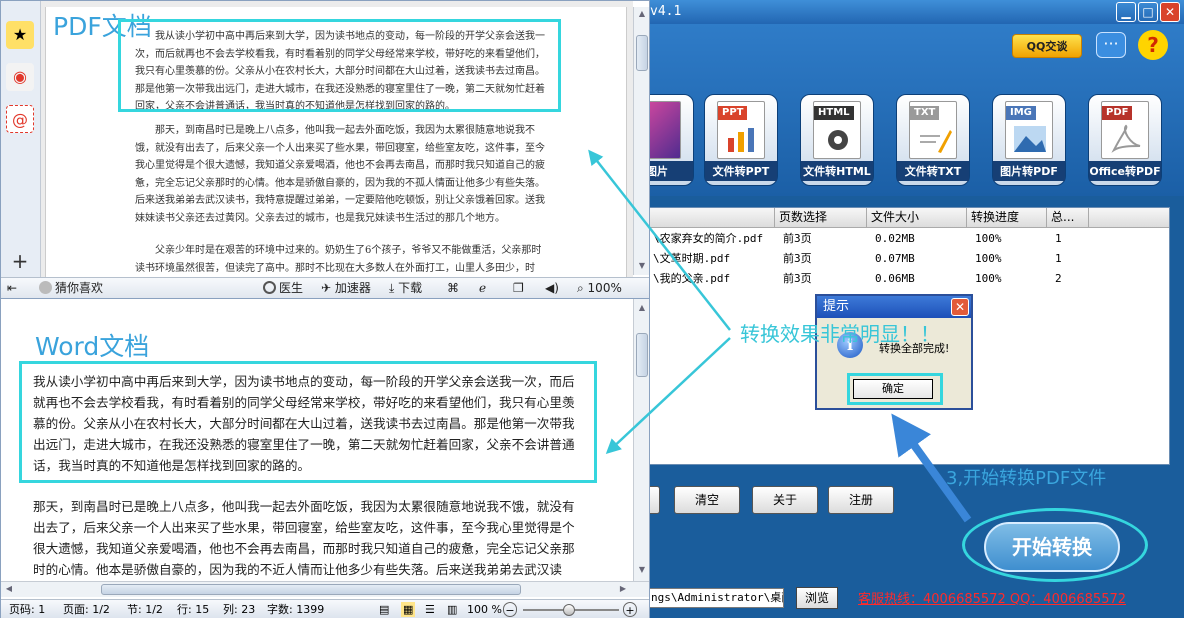 The width and height of the screenshot is (1184, 618). What do you see at coordinates (817, 598) in the screenshot?
I see `browse-button: 浏览` at bounding box center [817, 598].